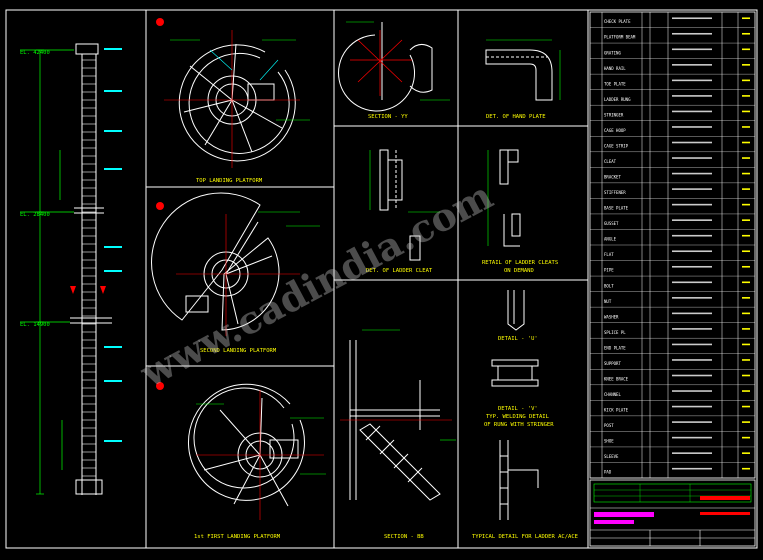 The width and height of the screenshot is (763, 560). I want to click on detail-v-title: DETAIL - 'V', so click(518, 409).